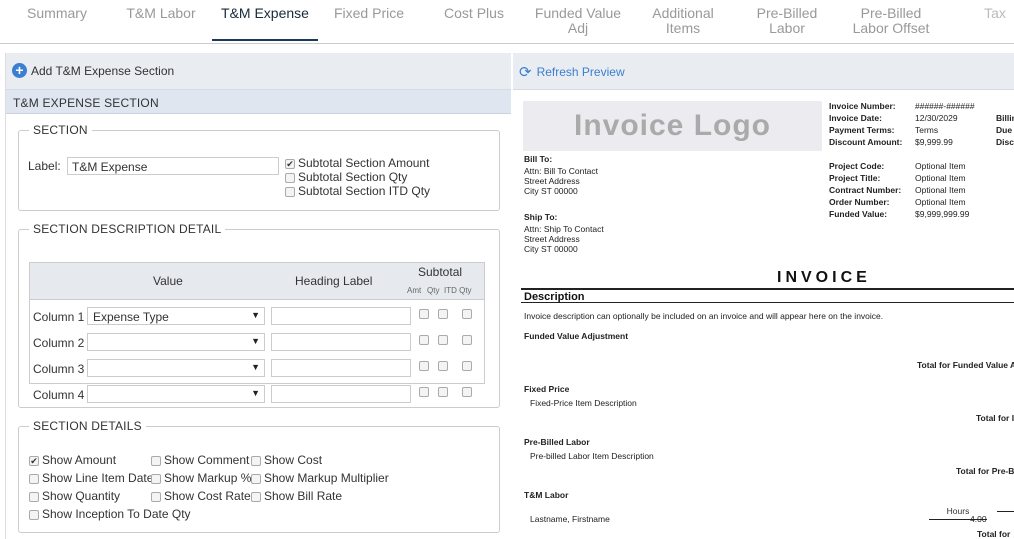  Describe the element at coordinates (258, 102) in the screenshot. I see `section-header-bar: T&M EXPENSE SECTION` at that location.